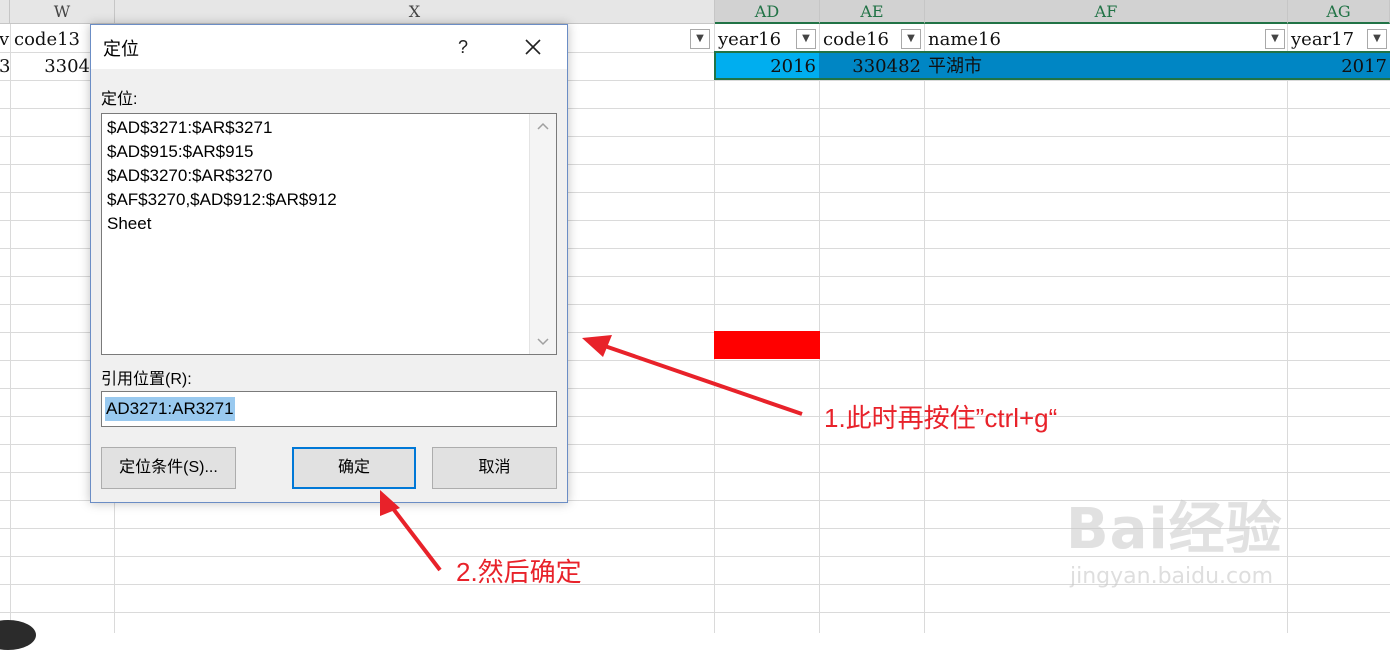  What do you see at coordinates (591, 453) in the screenshot?
I see `annotation-arrows` at bounding box center [591, 453].